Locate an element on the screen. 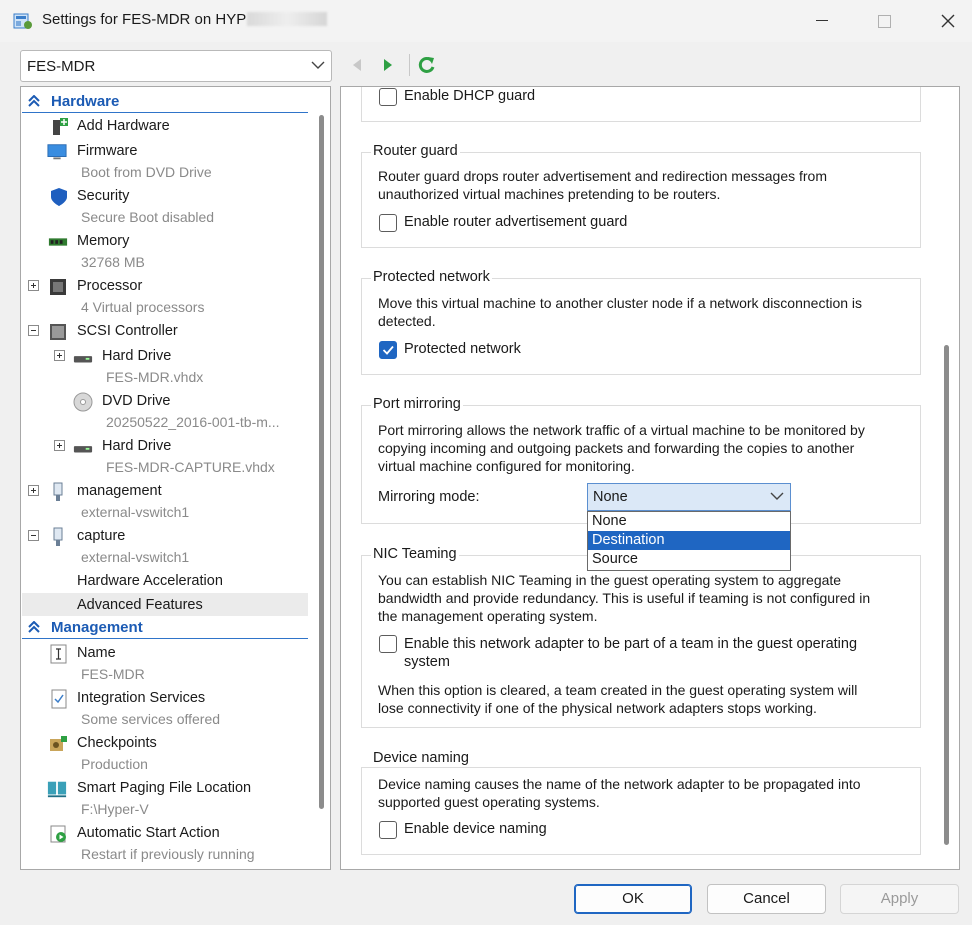 This screenshot has width=972, height=925. sidebar-item-smart-paging: Smart Paging File Location is located at coordinates (164, 789).